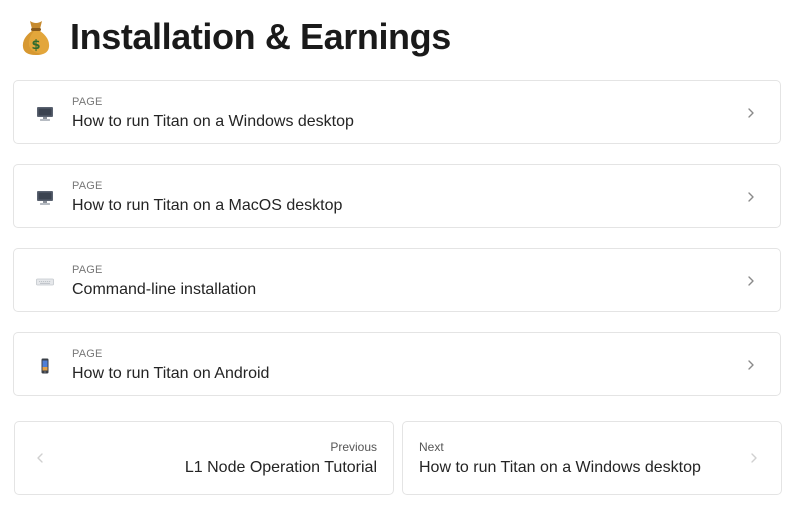  I want to click on next-label: Next, so click(431, 447).